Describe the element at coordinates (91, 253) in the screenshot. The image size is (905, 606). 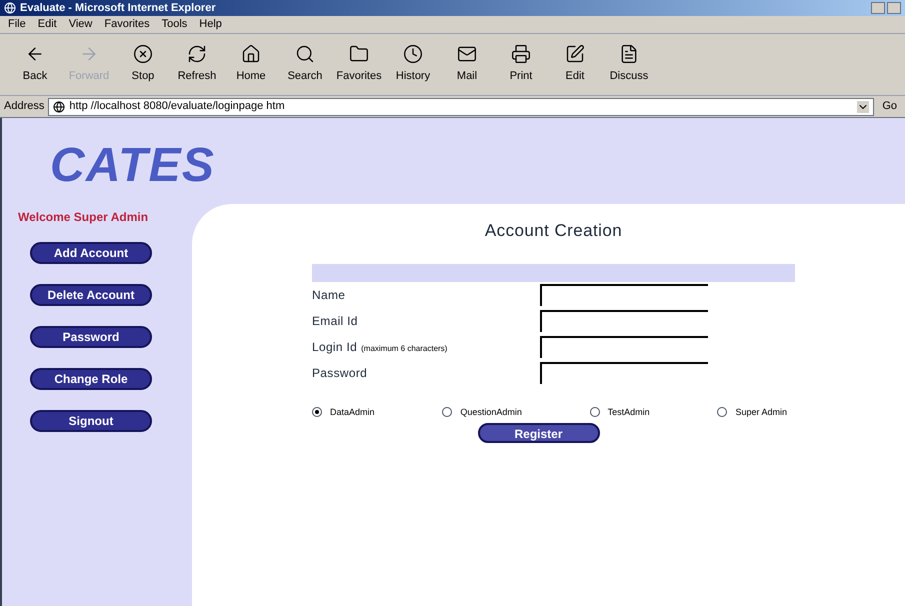
I see `nav-button: Add Account` at that location.